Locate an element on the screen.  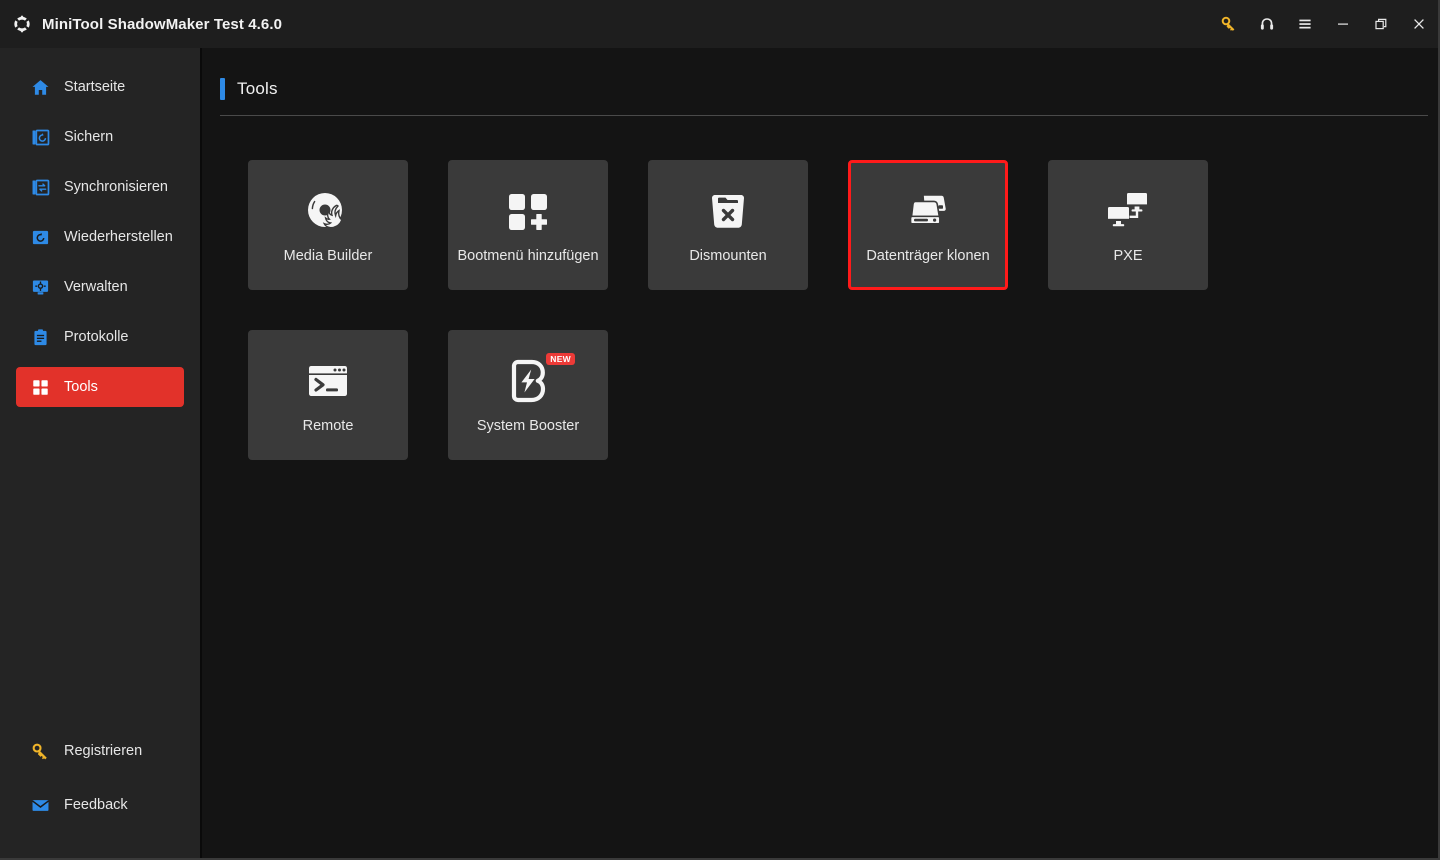
sidebar-item-registrieren: Registrieren is located at coordinates (100, 751).